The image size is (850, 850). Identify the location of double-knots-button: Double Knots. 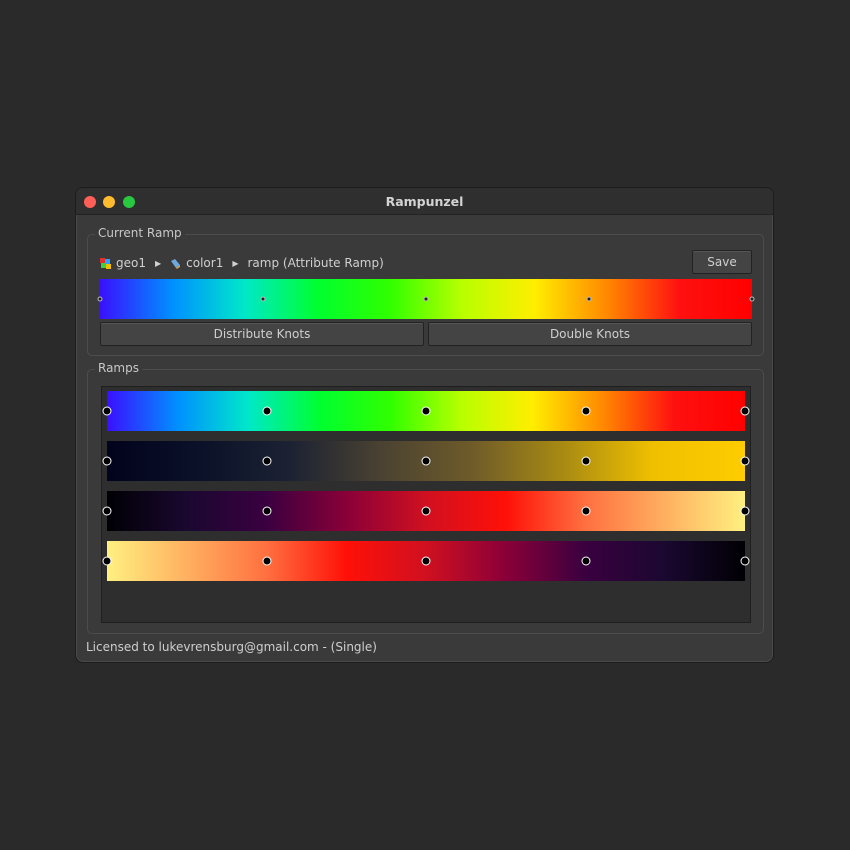
(590, 334).